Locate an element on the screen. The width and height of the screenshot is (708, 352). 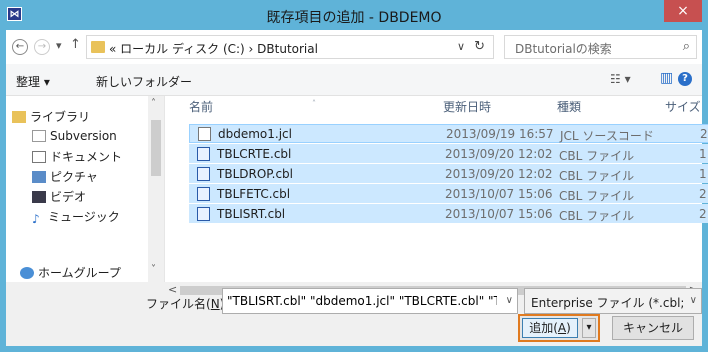
sidebar-item-pictures: ピクチャ is located at coordinates (65, 178).